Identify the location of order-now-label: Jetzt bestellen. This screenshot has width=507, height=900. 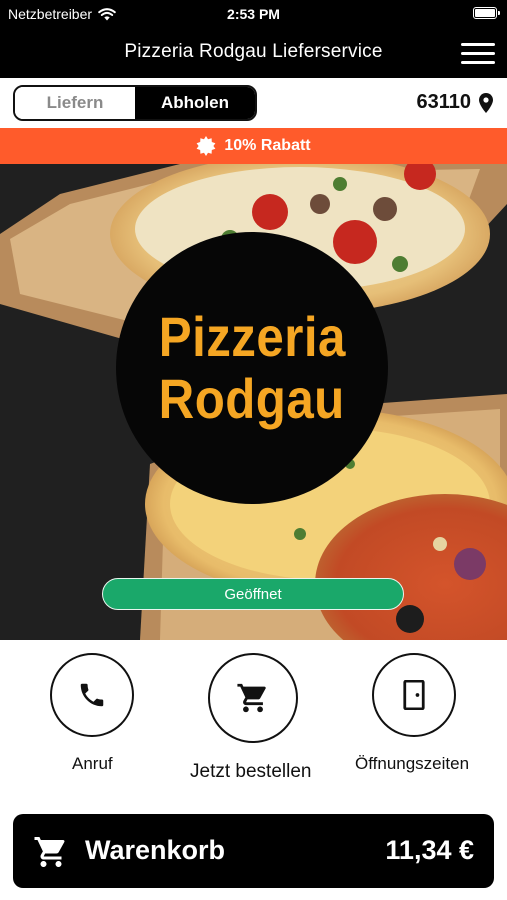
(251, 771).